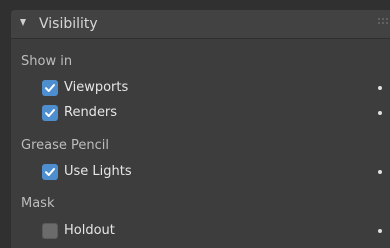 The width and height of the screenshot is (390, 248). I want to click on section-label-grease-pencil: Grease Pencil, so click(65, 145).